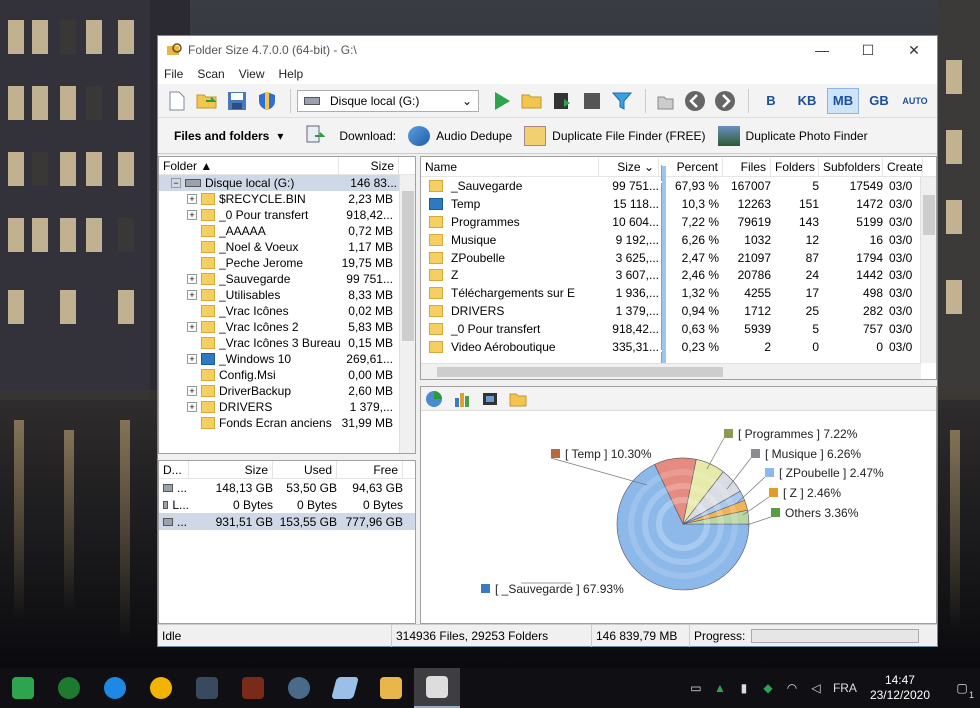  What do you see at coordinates (115, 688) in the screenshot?
I see `taskbar-app-s` at bounding box center [115, 688].